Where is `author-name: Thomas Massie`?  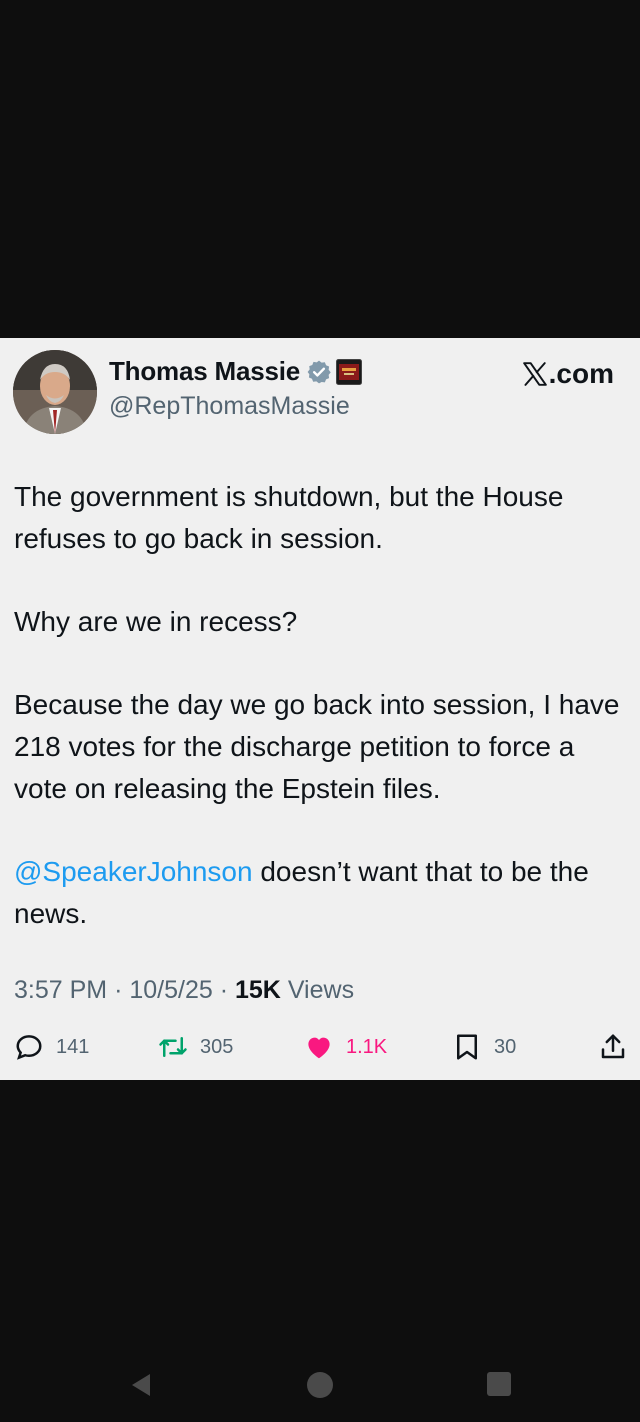
author-name: Thomas Massie is located at coordinates (204, 371).